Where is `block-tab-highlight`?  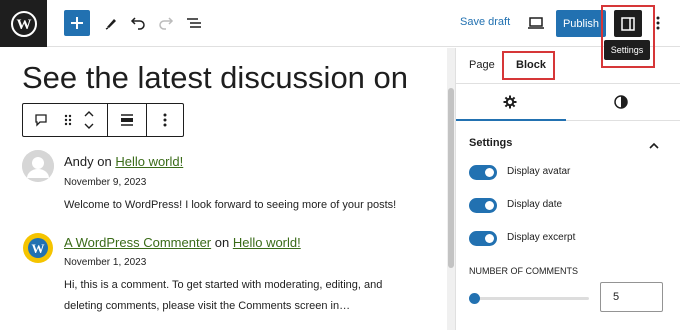 block-tab-highlight is located at coordinates (528, 65).